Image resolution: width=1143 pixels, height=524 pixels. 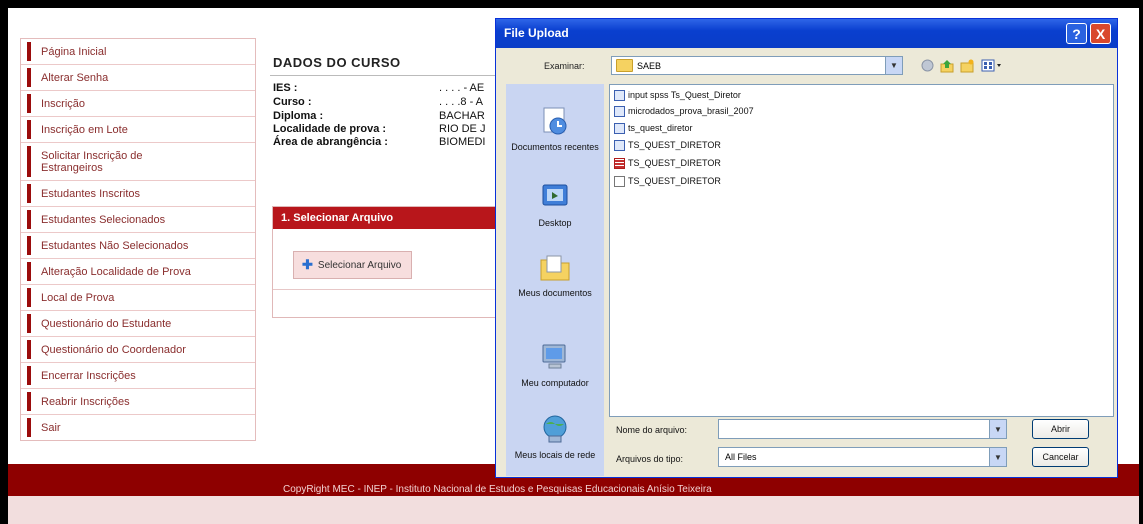 What do you see at coordinates (536, 33) in the screenshot?
I see `dialog-title: File Upload` at bounding box center [536, 33].